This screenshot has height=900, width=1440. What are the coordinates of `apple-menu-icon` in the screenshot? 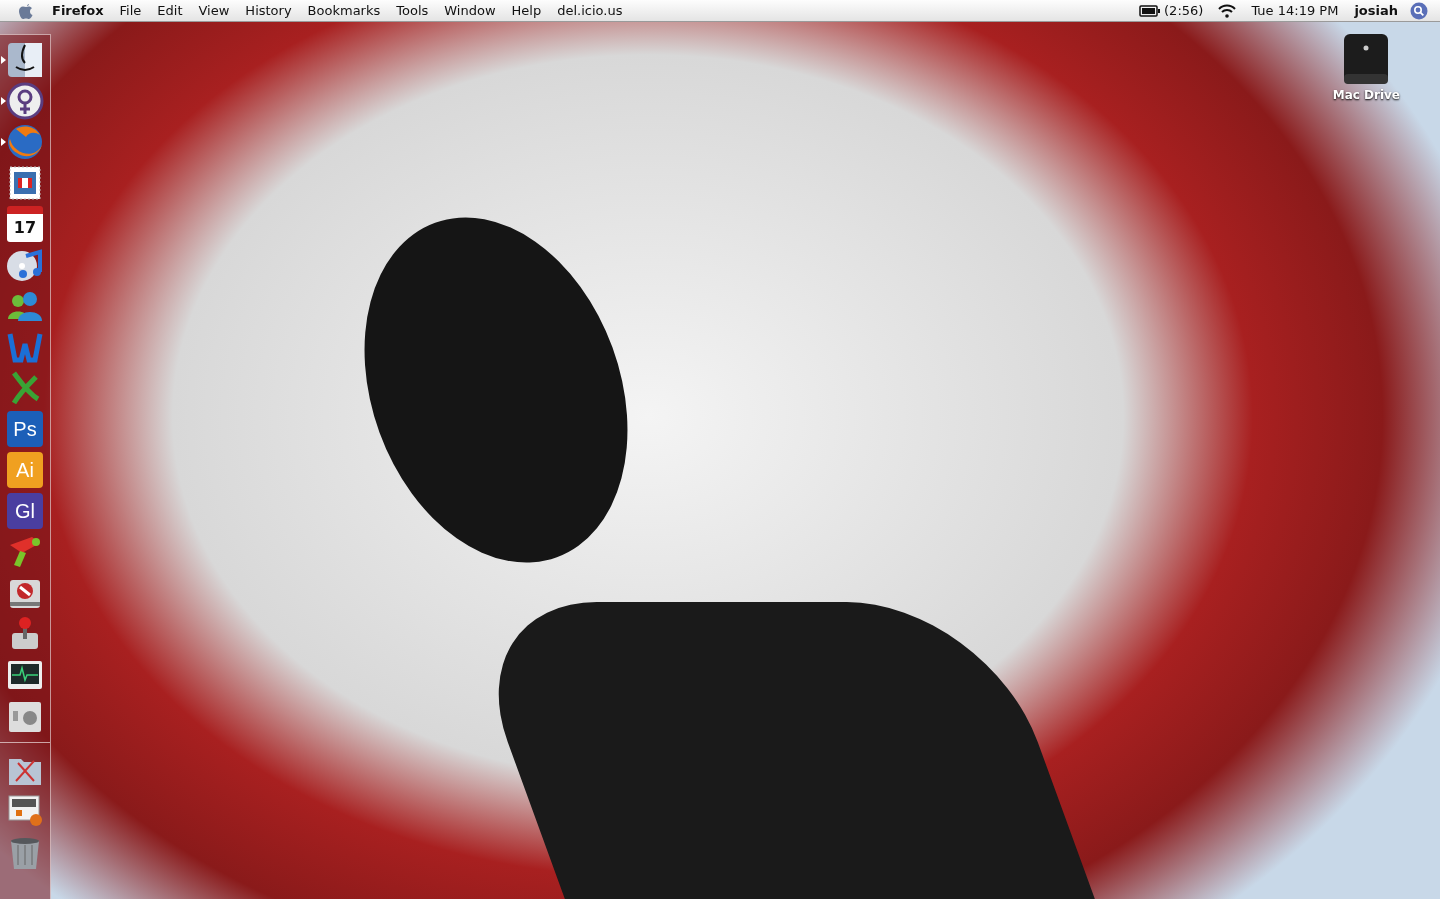 It's located at (26, 10).